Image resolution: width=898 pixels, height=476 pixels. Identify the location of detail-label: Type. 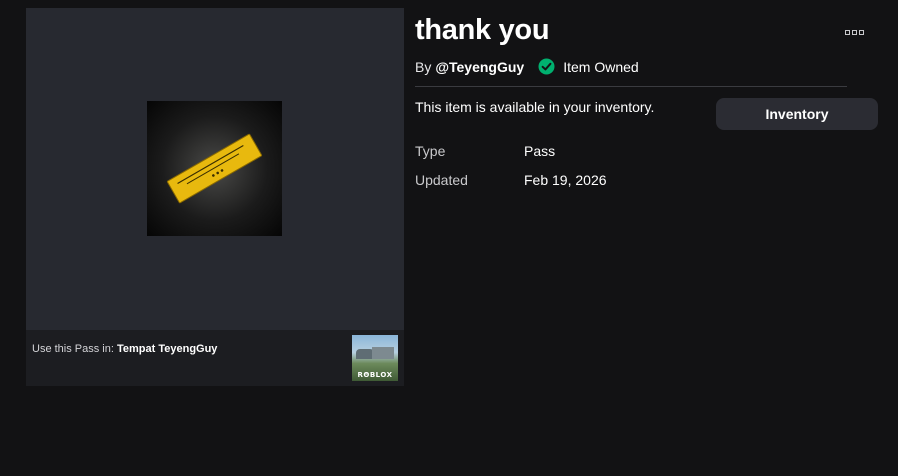
(430, 151).